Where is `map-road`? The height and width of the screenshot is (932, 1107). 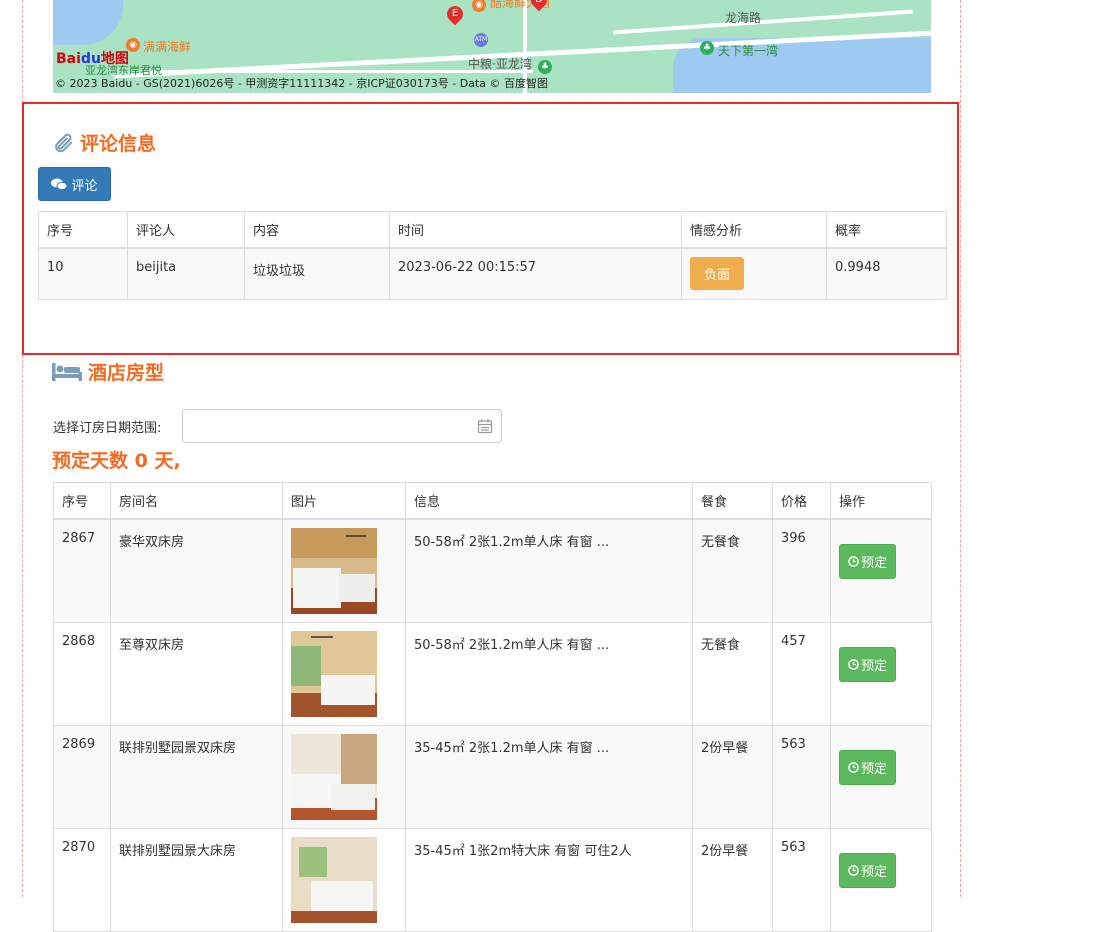
map-road is located at coordinates (763, 22).